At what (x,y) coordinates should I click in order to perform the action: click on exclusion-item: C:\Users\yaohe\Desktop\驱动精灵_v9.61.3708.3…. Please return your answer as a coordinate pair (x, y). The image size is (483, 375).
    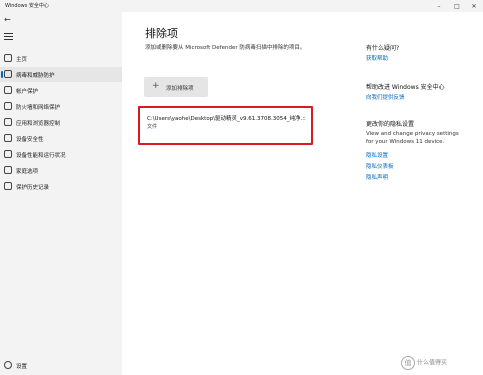
    Looking at the image, I should click on (225, 125).